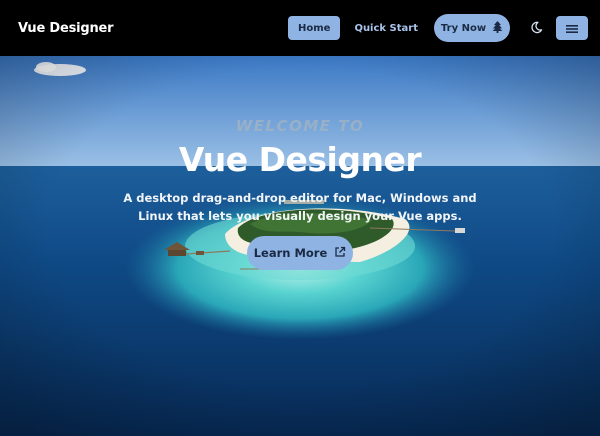 This screenshot has height=436, width=600. I want to click on top-navbar: Vue Designer Home Quick Start Try Now, so click(300, 28).